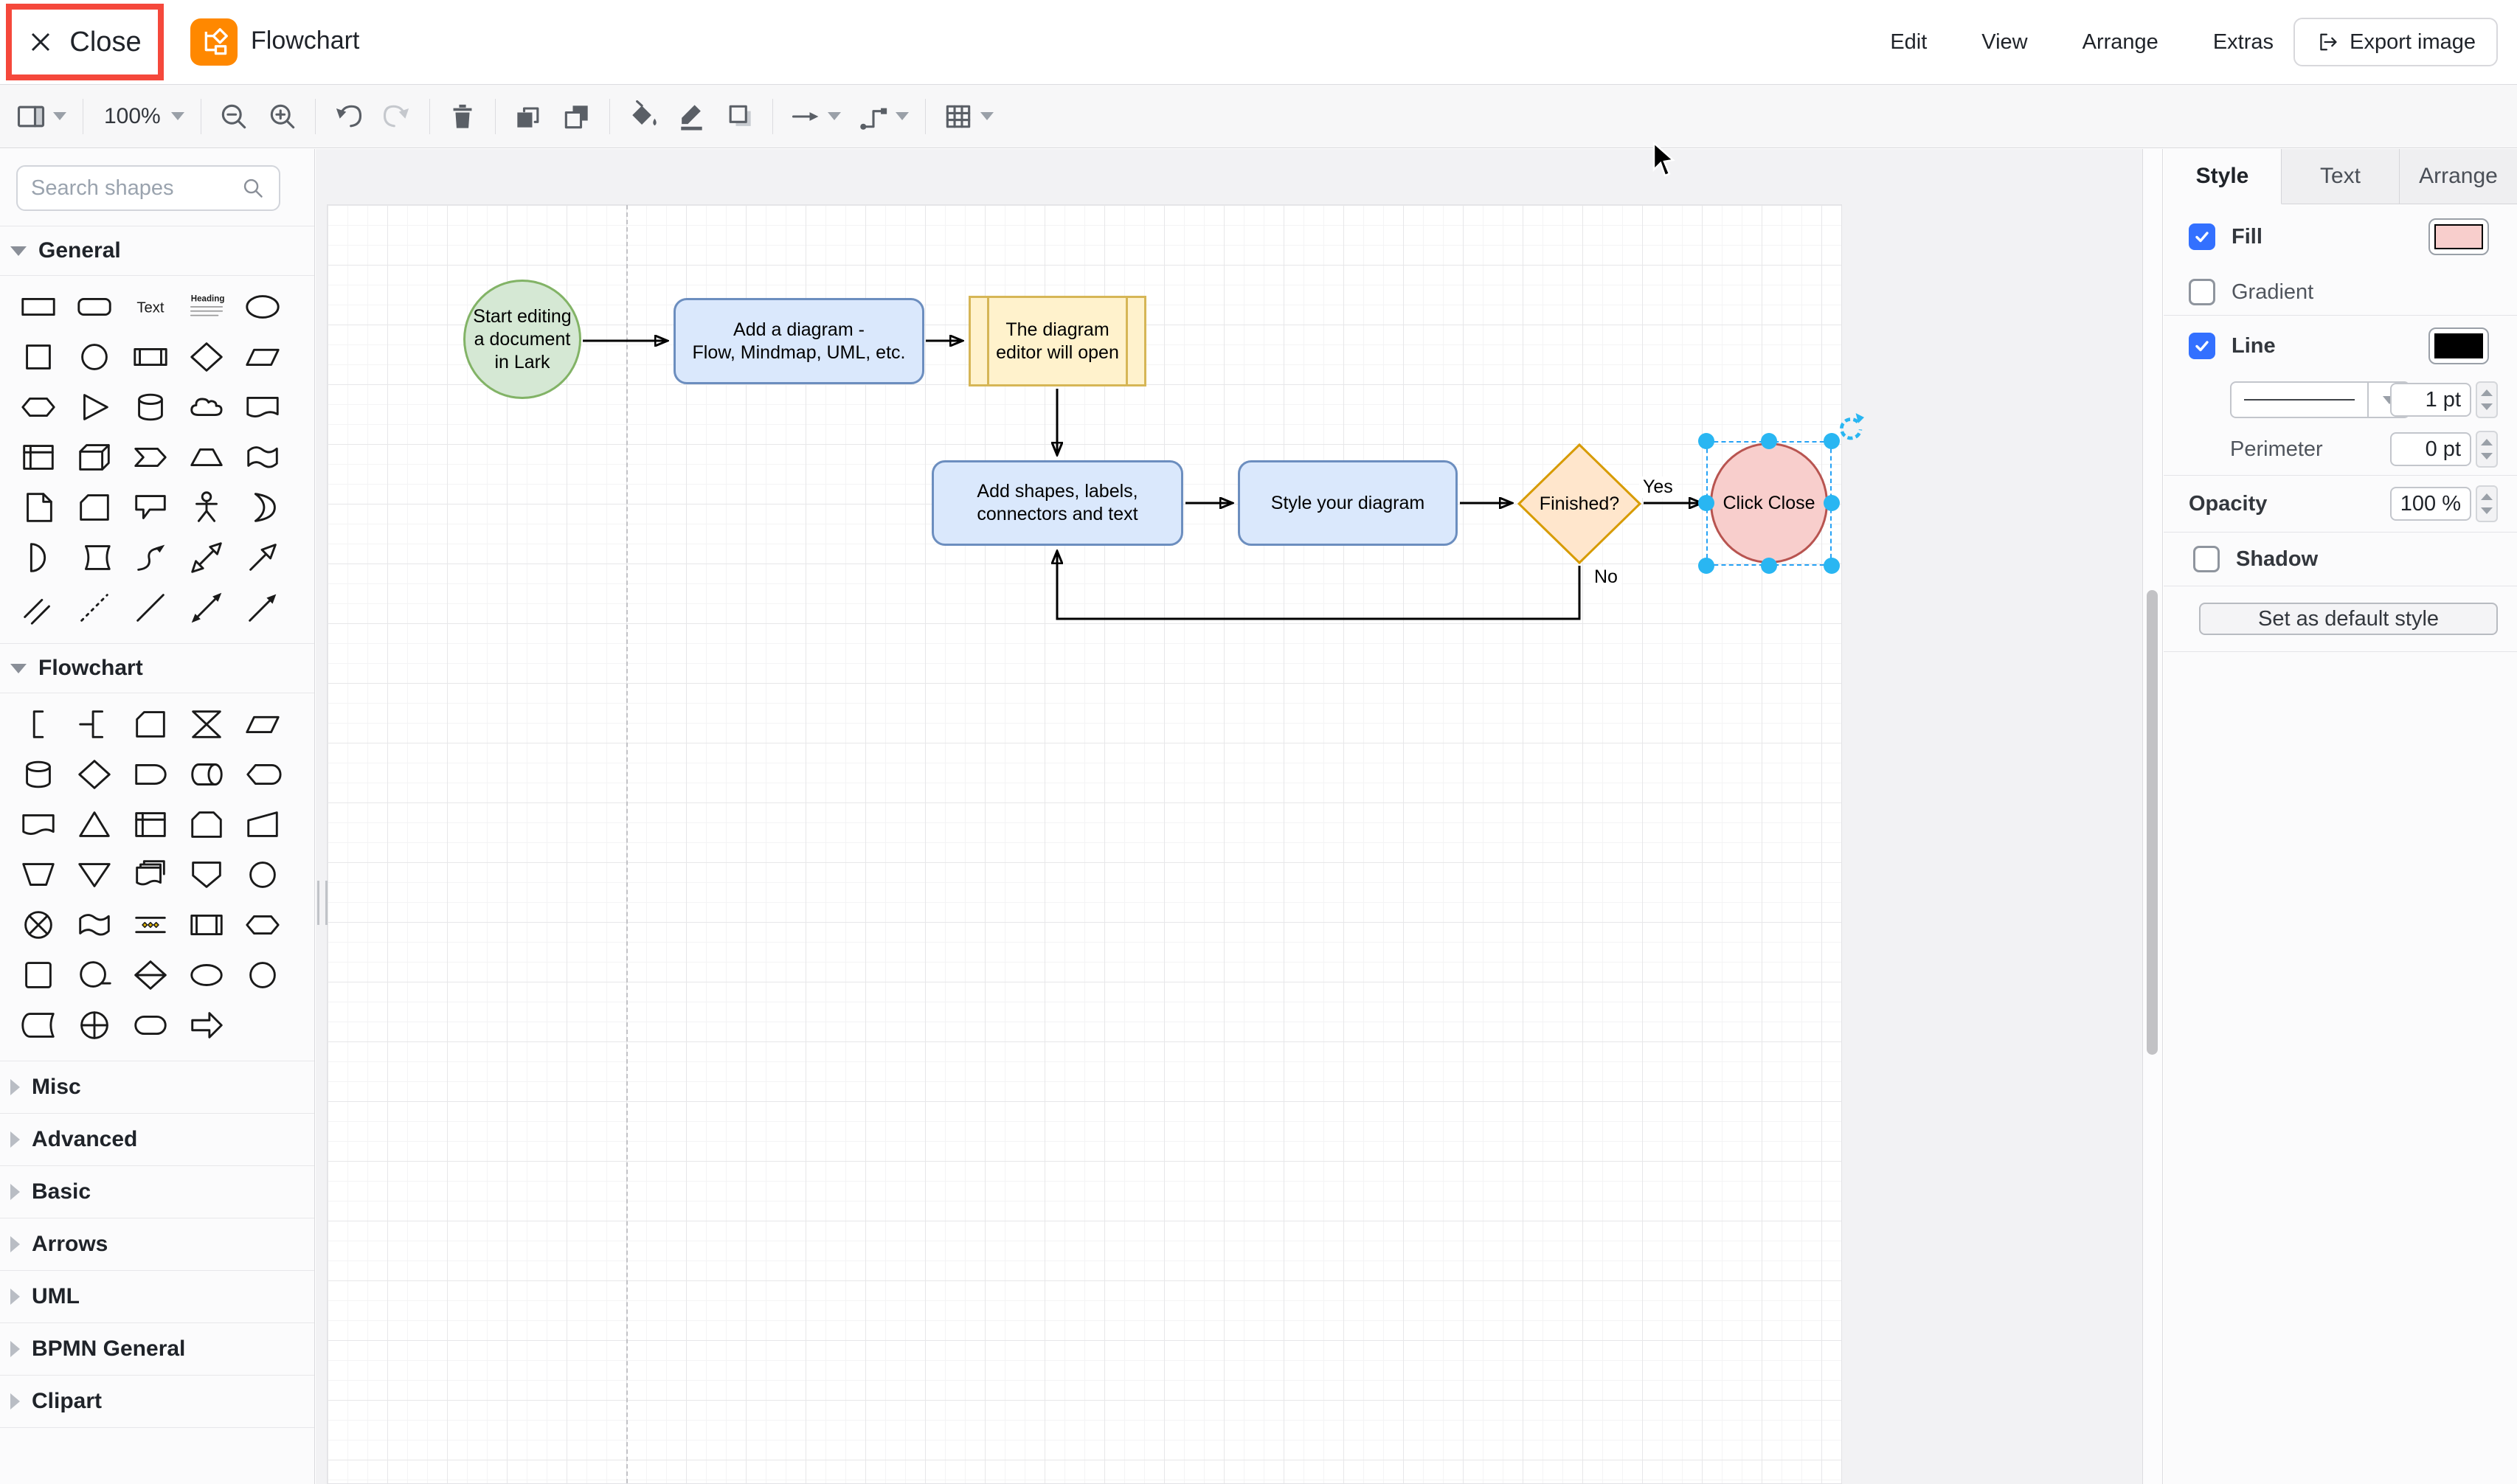  I want to click on shape-tape, so click(263, 457).